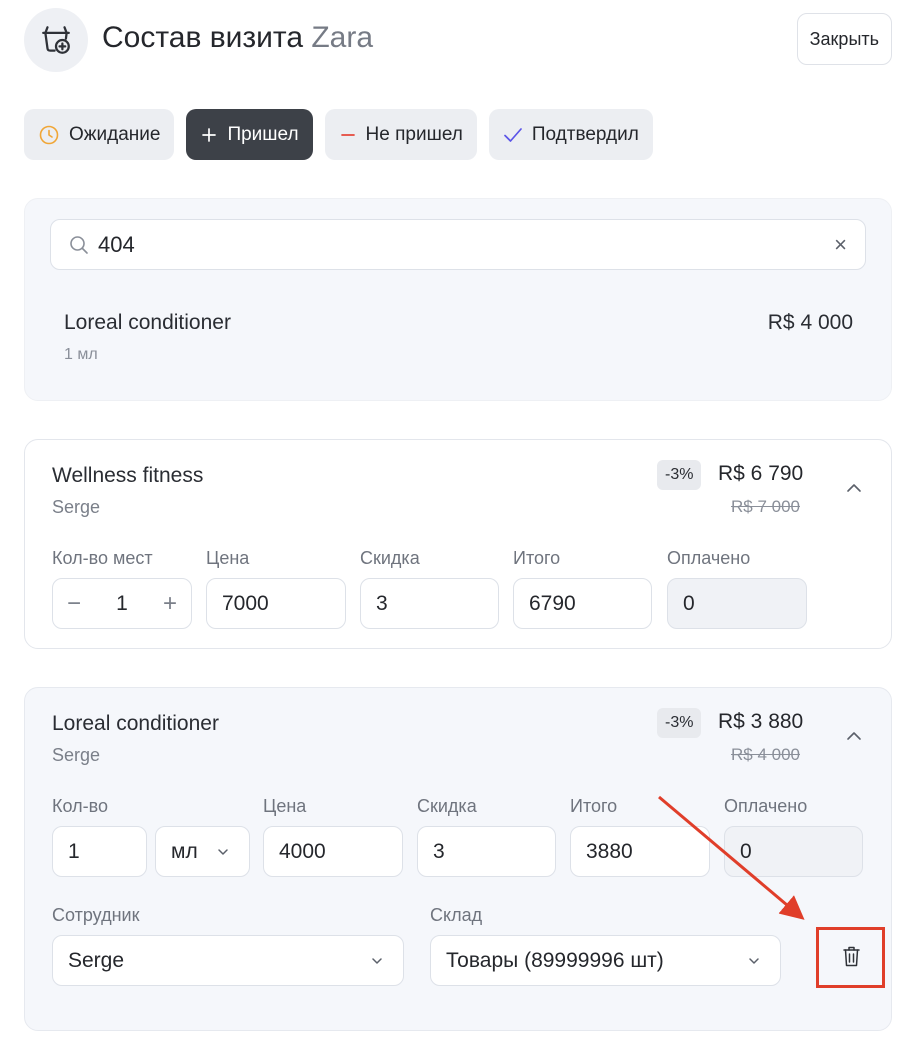  I want to click on status-waiting-label: Ожидание, so click(115, 134).